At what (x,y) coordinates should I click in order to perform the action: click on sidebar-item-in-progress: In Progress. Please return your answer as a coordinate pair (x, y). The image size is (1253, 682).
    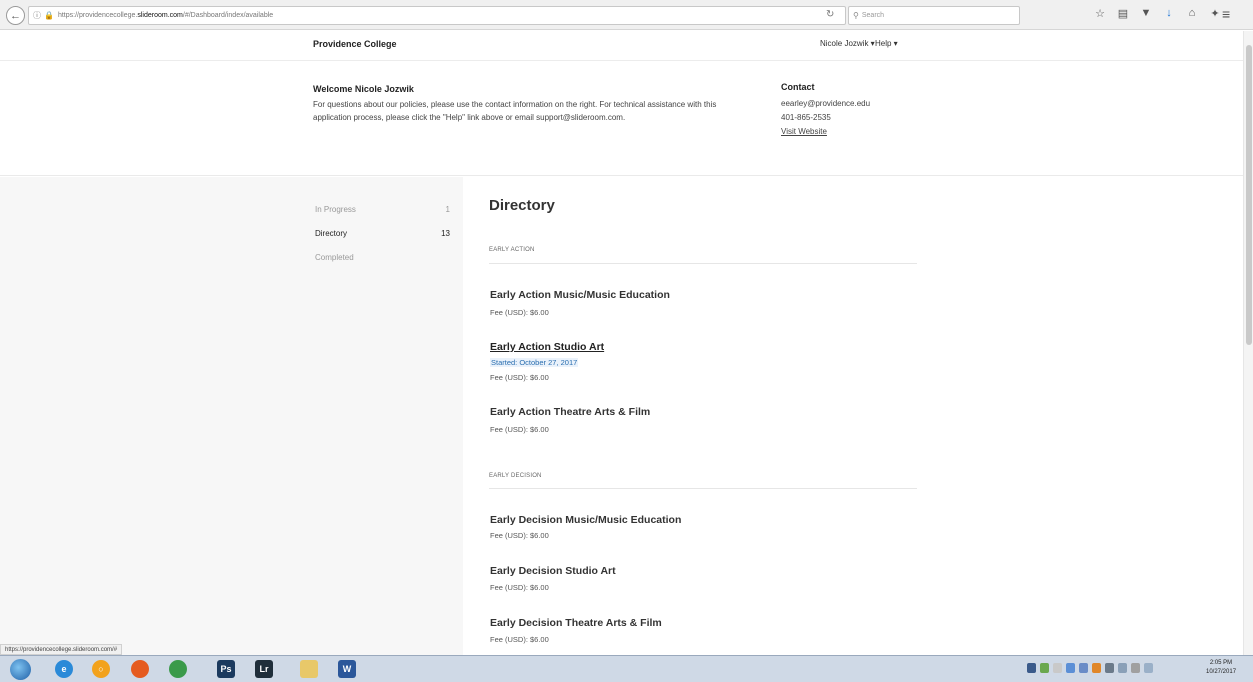
    Looking at the image, I should click on (335, 209).